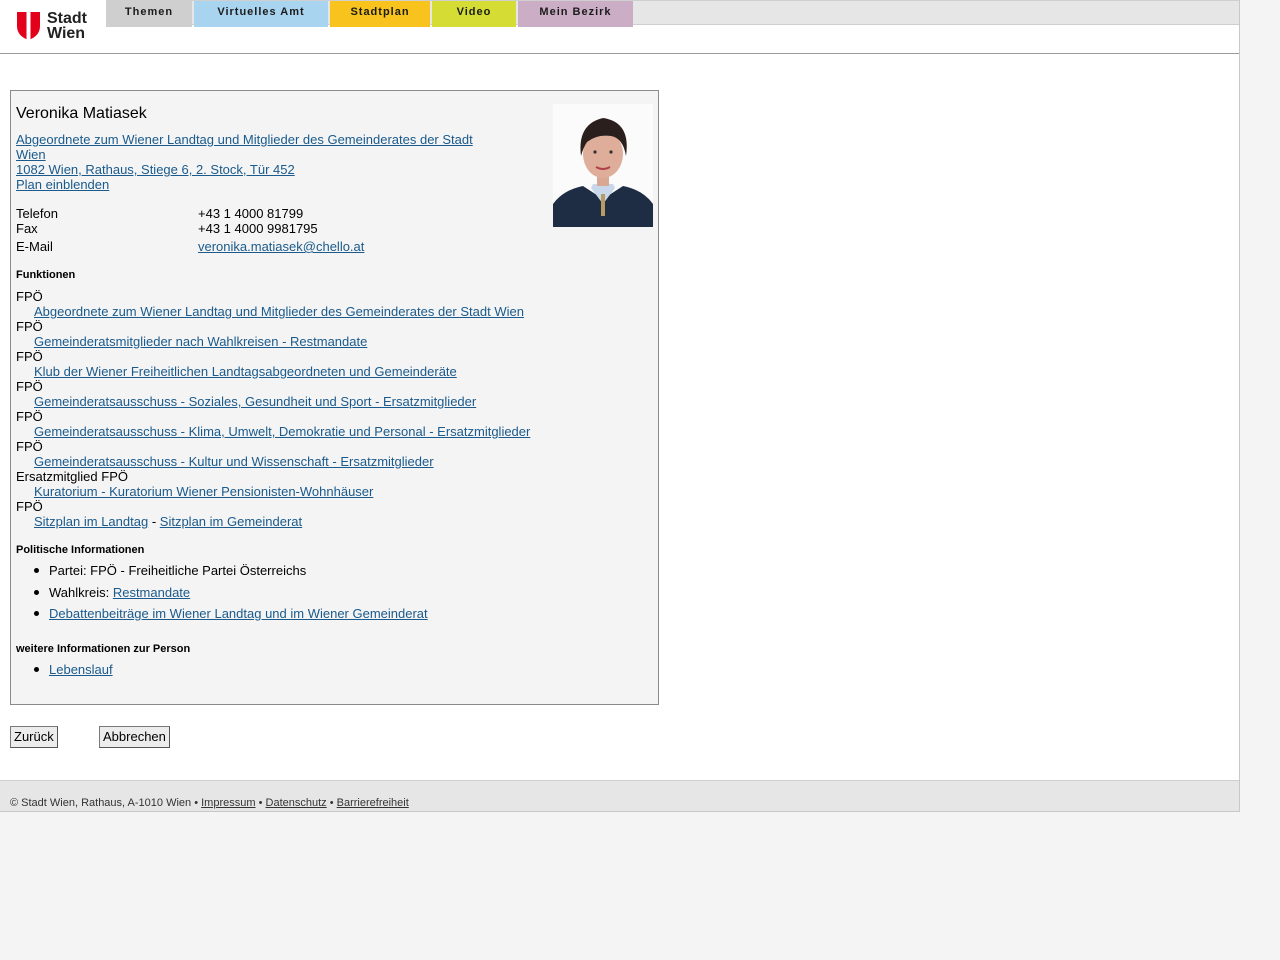 The image size is (1280, 960). What do you see at coordinates (231, 521) in the screenshot?
I see `seat-plan-gemeinderat-link: Sitzplan im Gemeinderat` at bounding box center [231, 521].